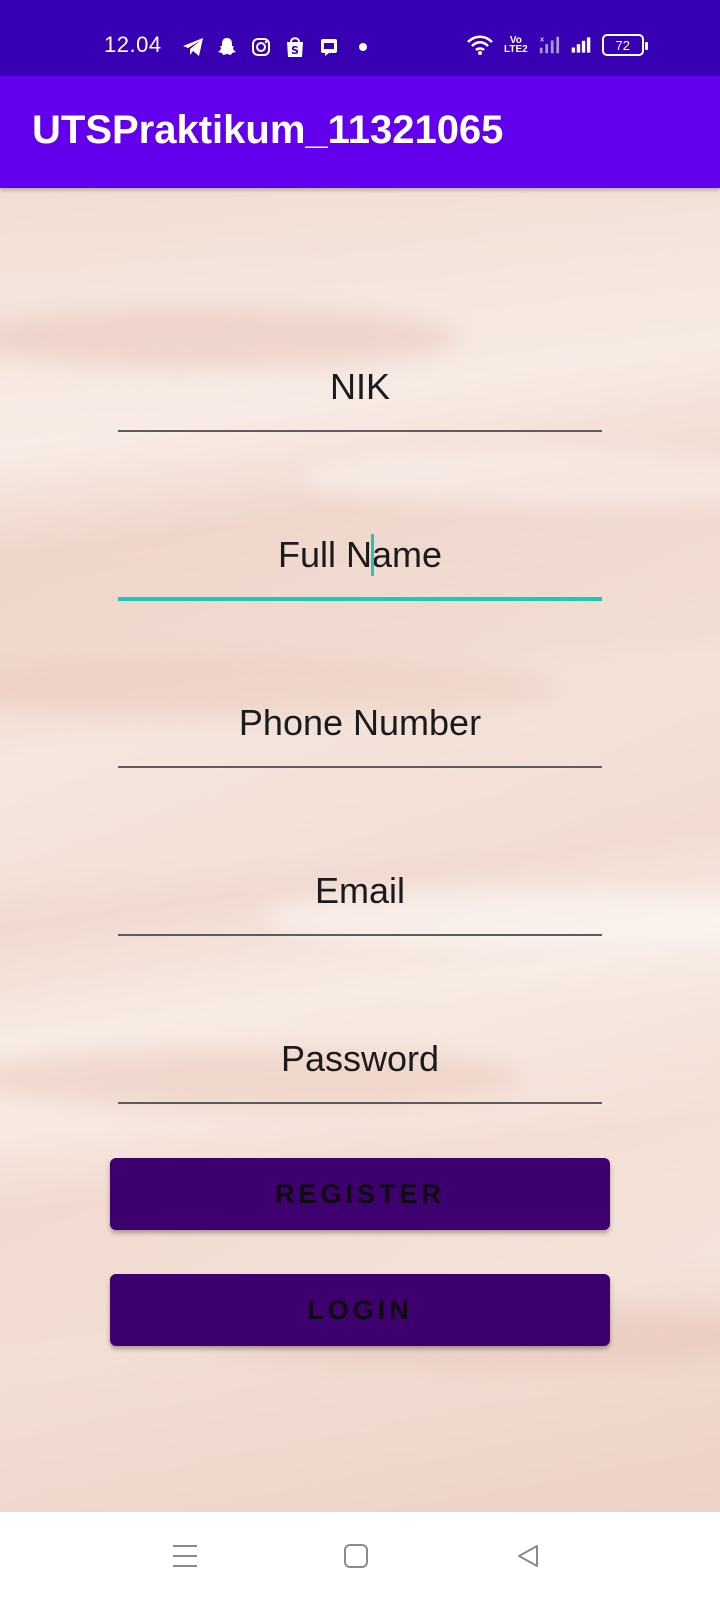  I want to click on full-name-hint-end: ame, so click(407, 554).